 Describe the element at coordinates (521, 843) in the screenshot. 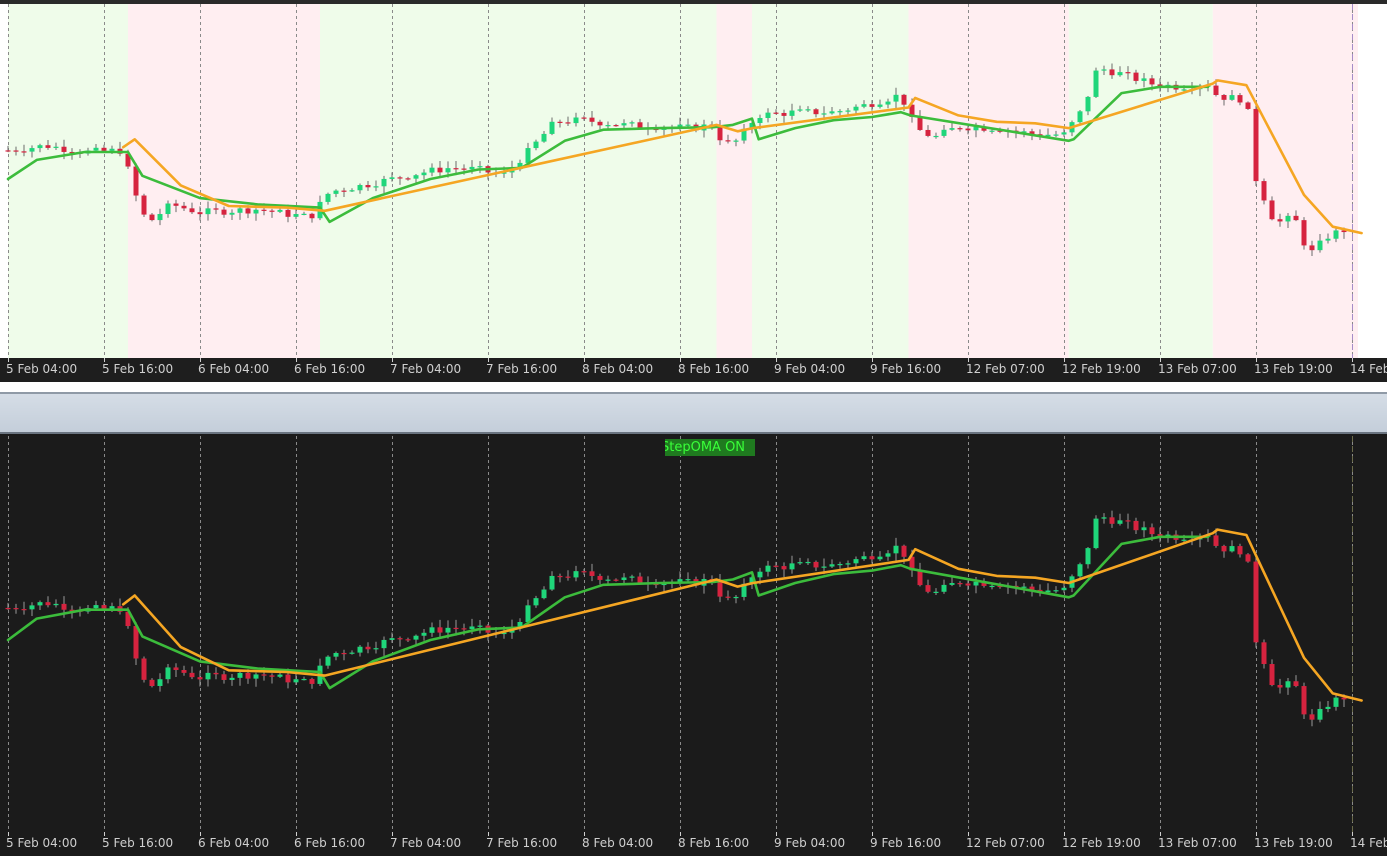

I see `tick-label: 7 Feb 16:00` at that location.